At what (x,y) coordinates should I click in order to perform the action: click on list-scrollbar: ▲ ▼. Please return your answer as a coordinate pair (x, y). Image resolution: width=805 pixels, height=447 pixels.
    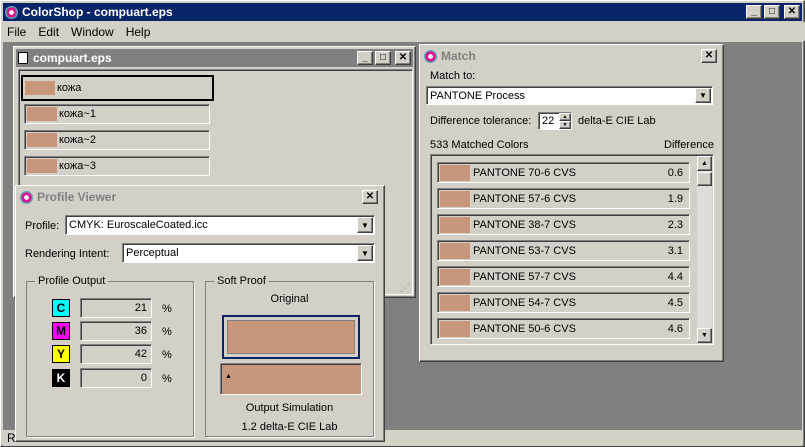
    Looking at the image, I should click on (704, 249).